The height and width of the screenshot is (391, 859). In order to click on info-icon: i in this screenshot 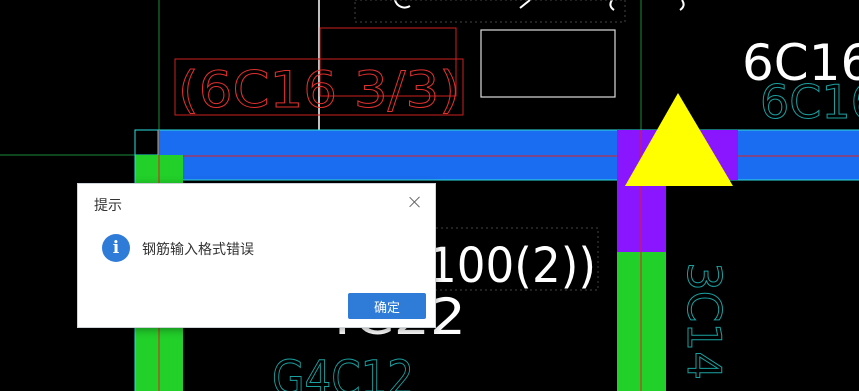, I will do `click(116, 248)`.